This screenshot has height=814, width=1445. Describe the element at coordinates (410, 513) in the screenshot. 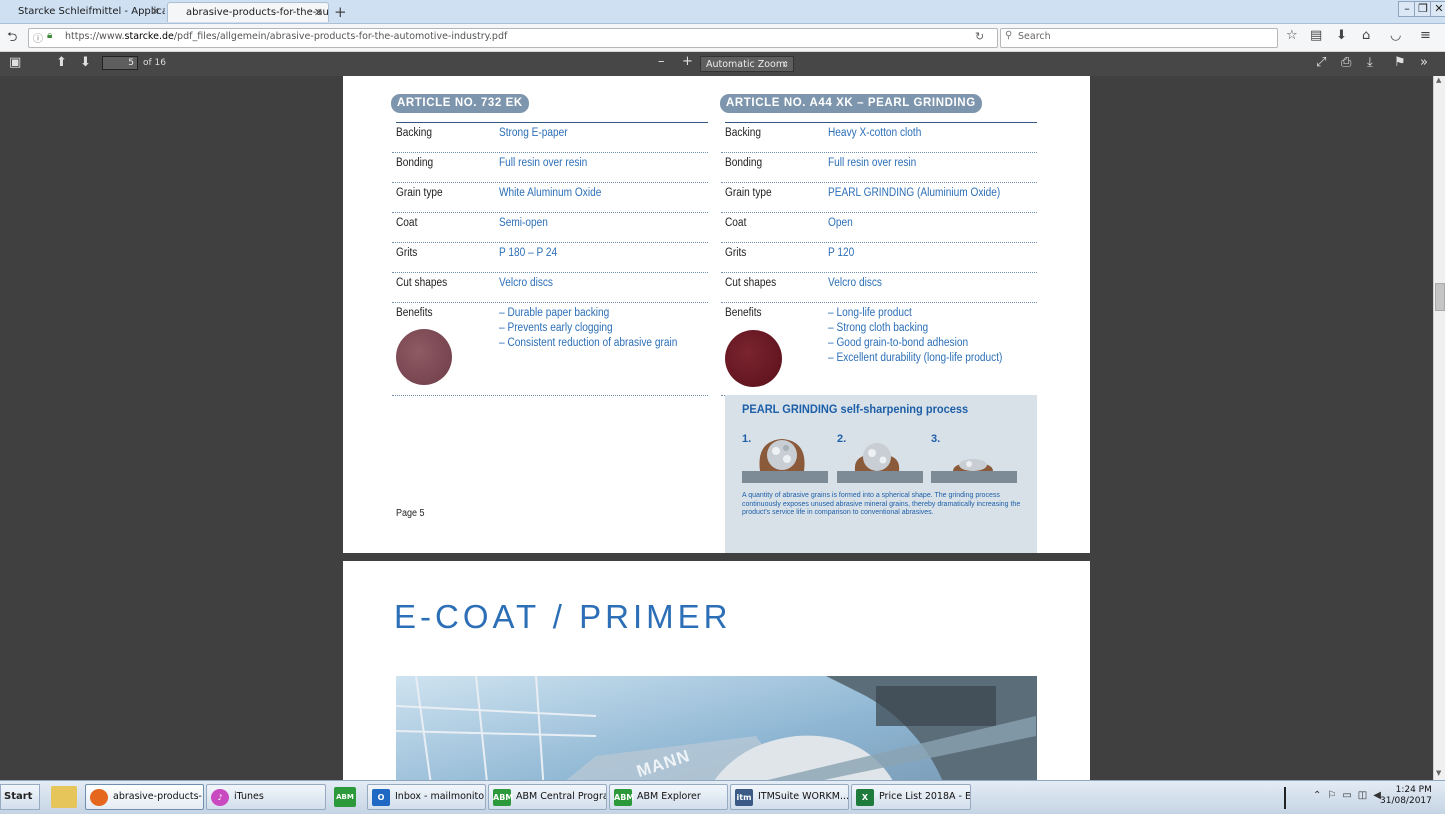

I see `page-number-label: Page 5` at that location.